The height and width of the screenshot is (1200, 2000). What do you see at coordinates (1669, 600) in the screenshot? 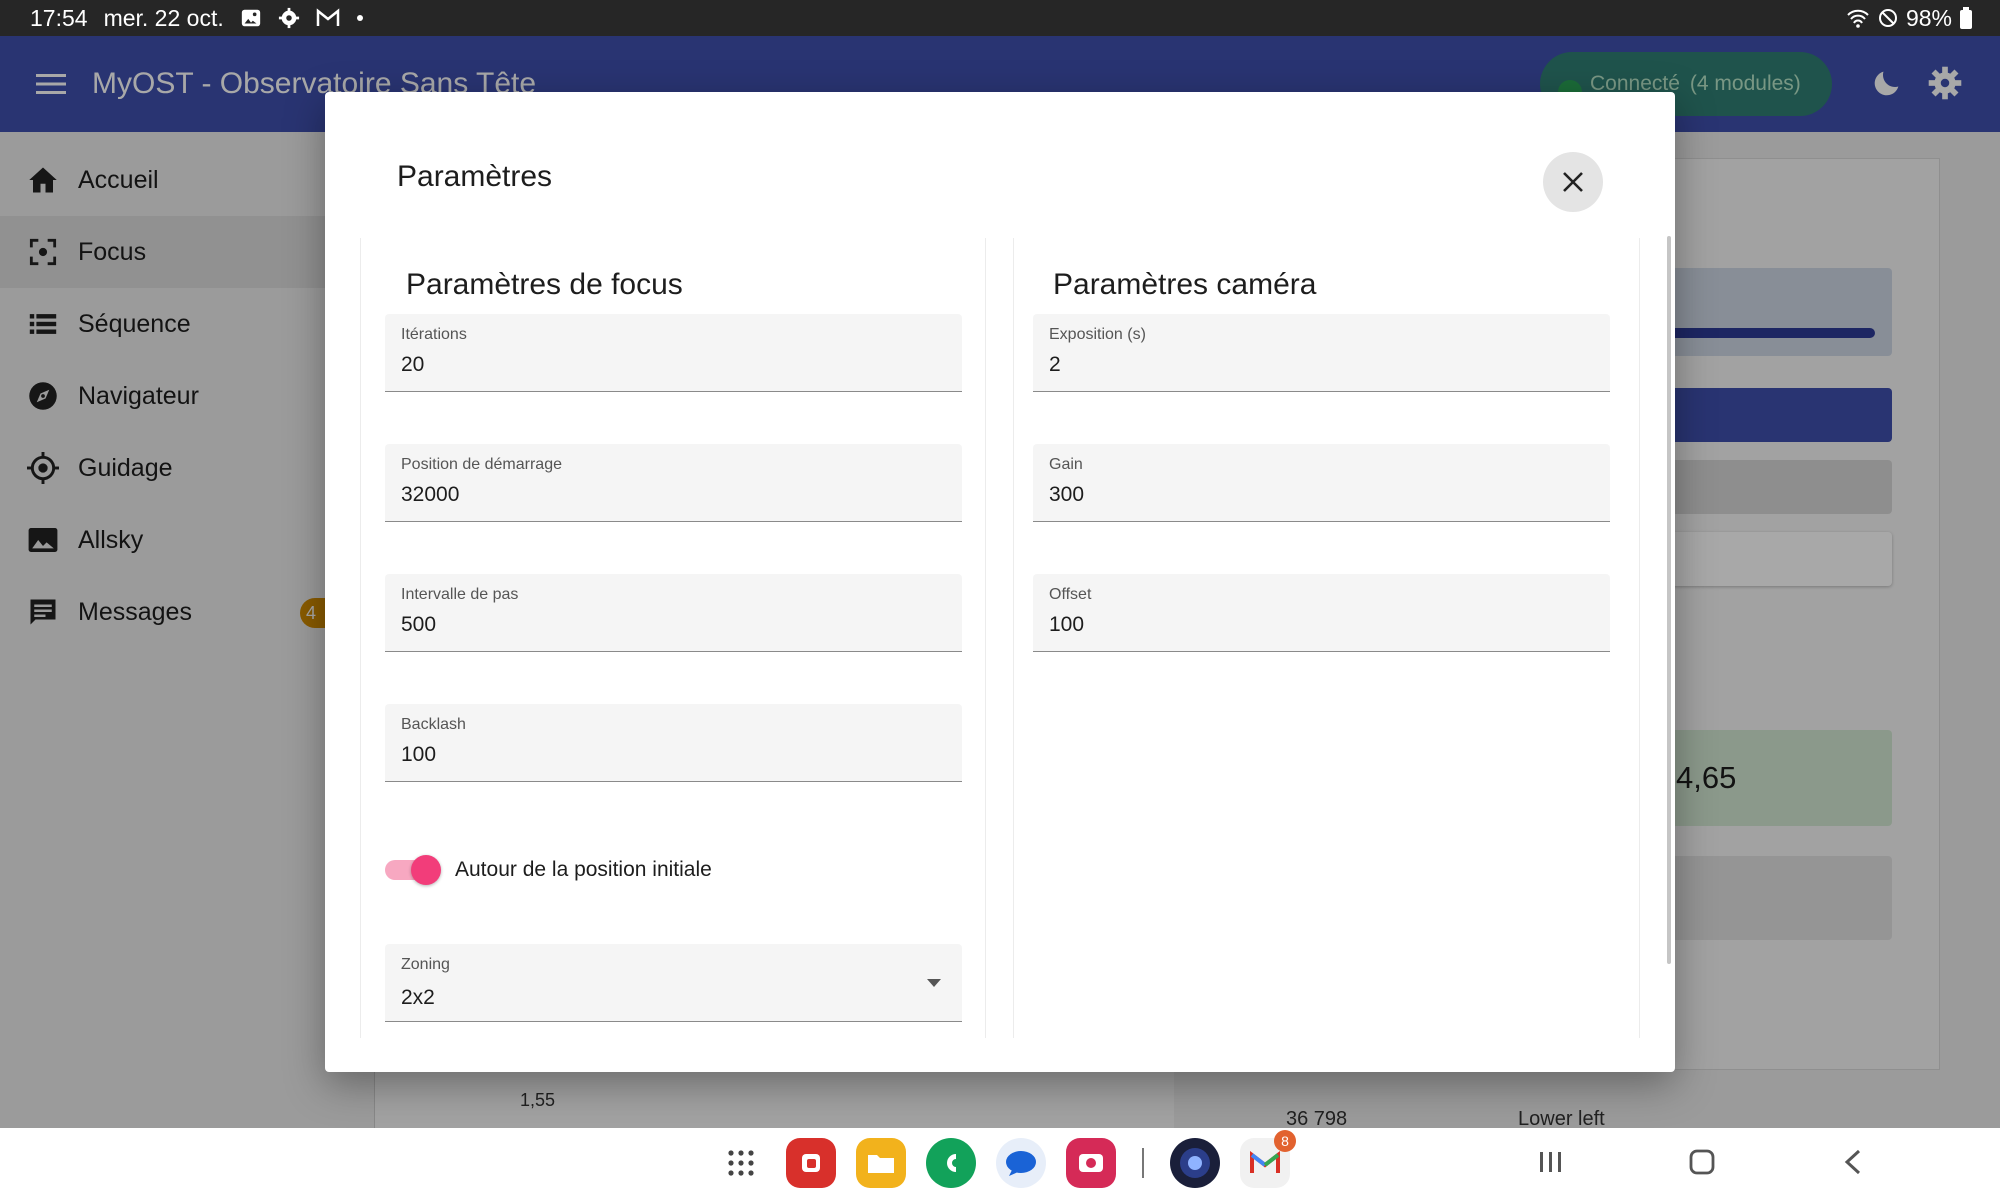
I see `dialog-scrollbar` at bounding box center [1669, 600].